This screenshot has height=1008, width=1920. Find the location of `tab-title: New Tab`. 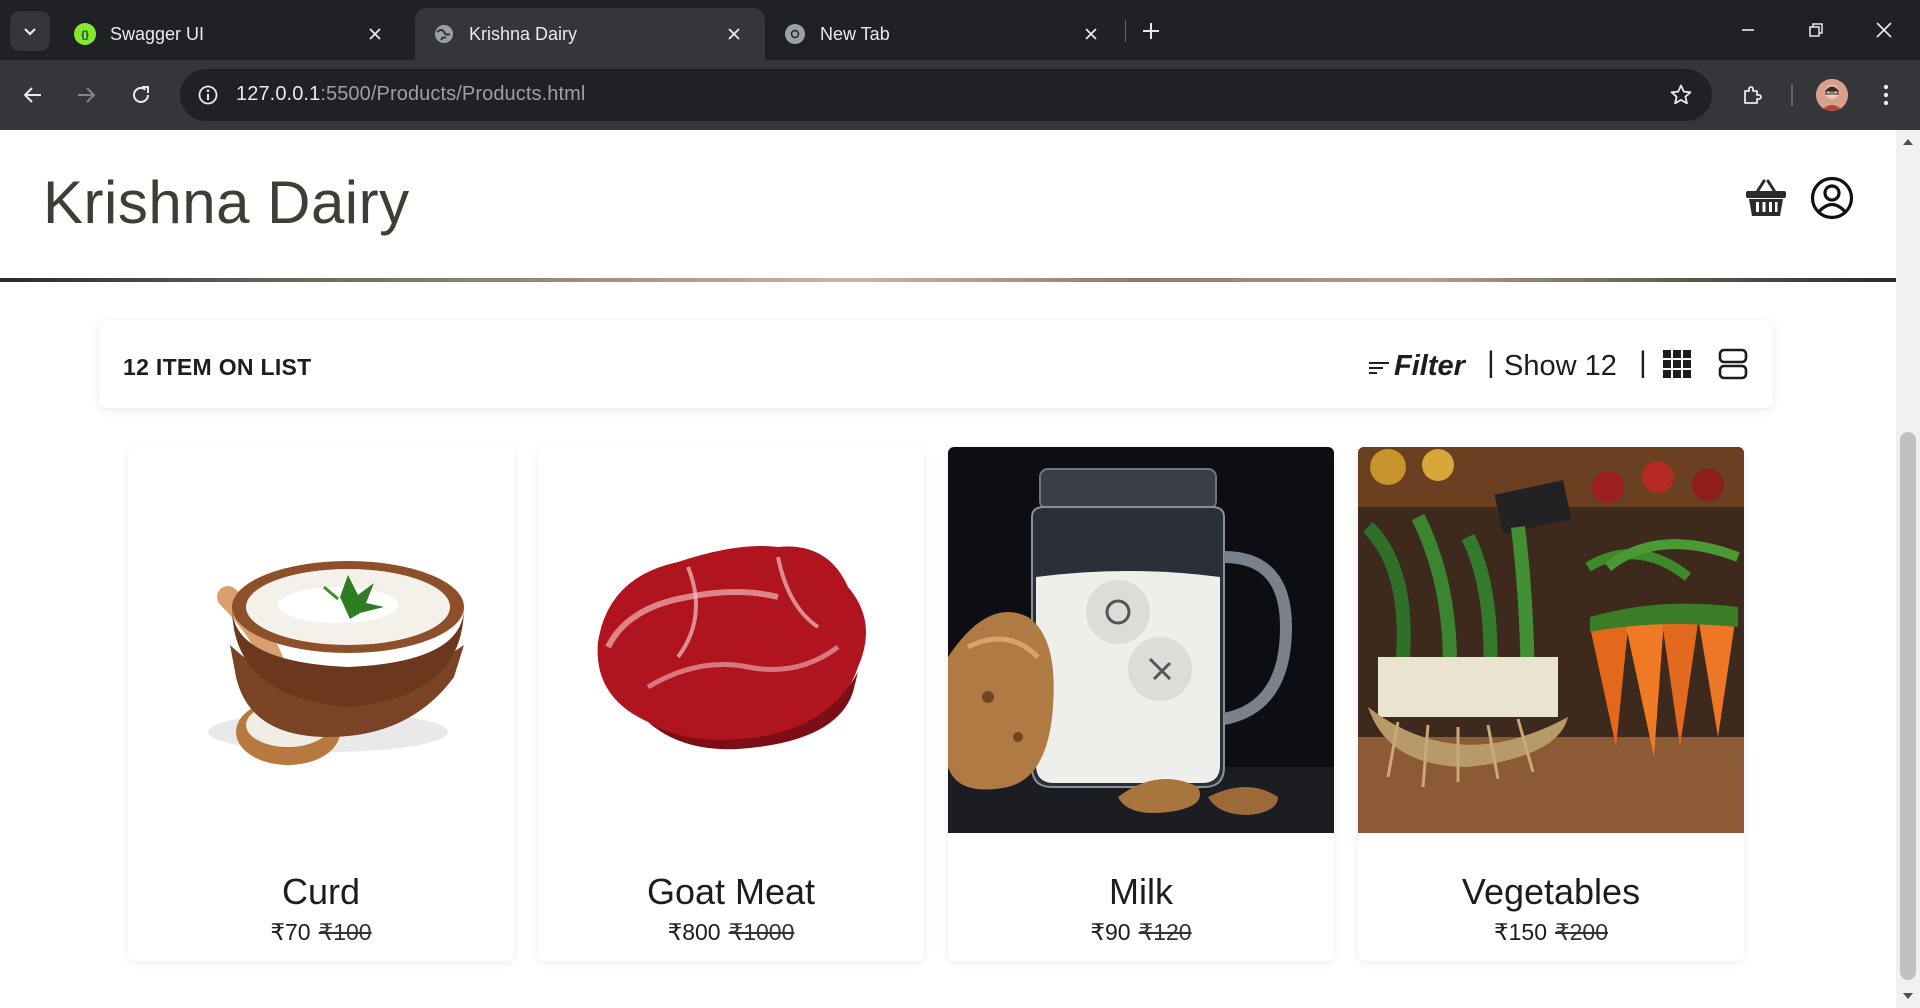

tab-title: New Tab is located at coordinates (855, 33).